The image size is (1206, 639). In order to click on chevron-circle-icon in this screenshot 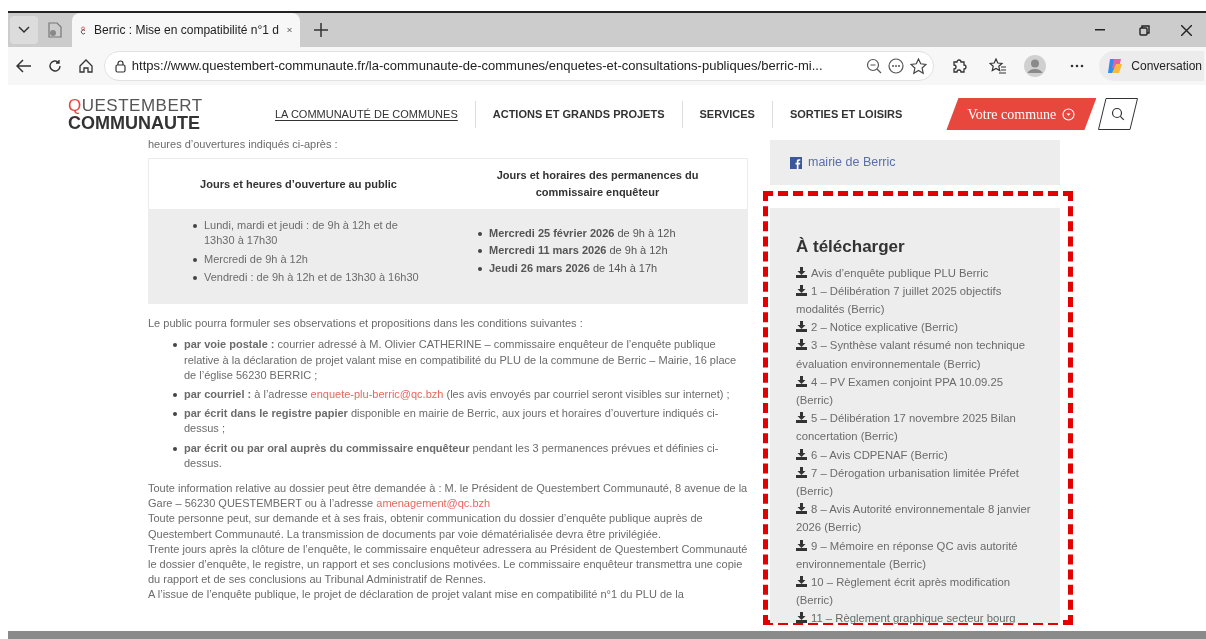, I will do `click(1069, 114)`.